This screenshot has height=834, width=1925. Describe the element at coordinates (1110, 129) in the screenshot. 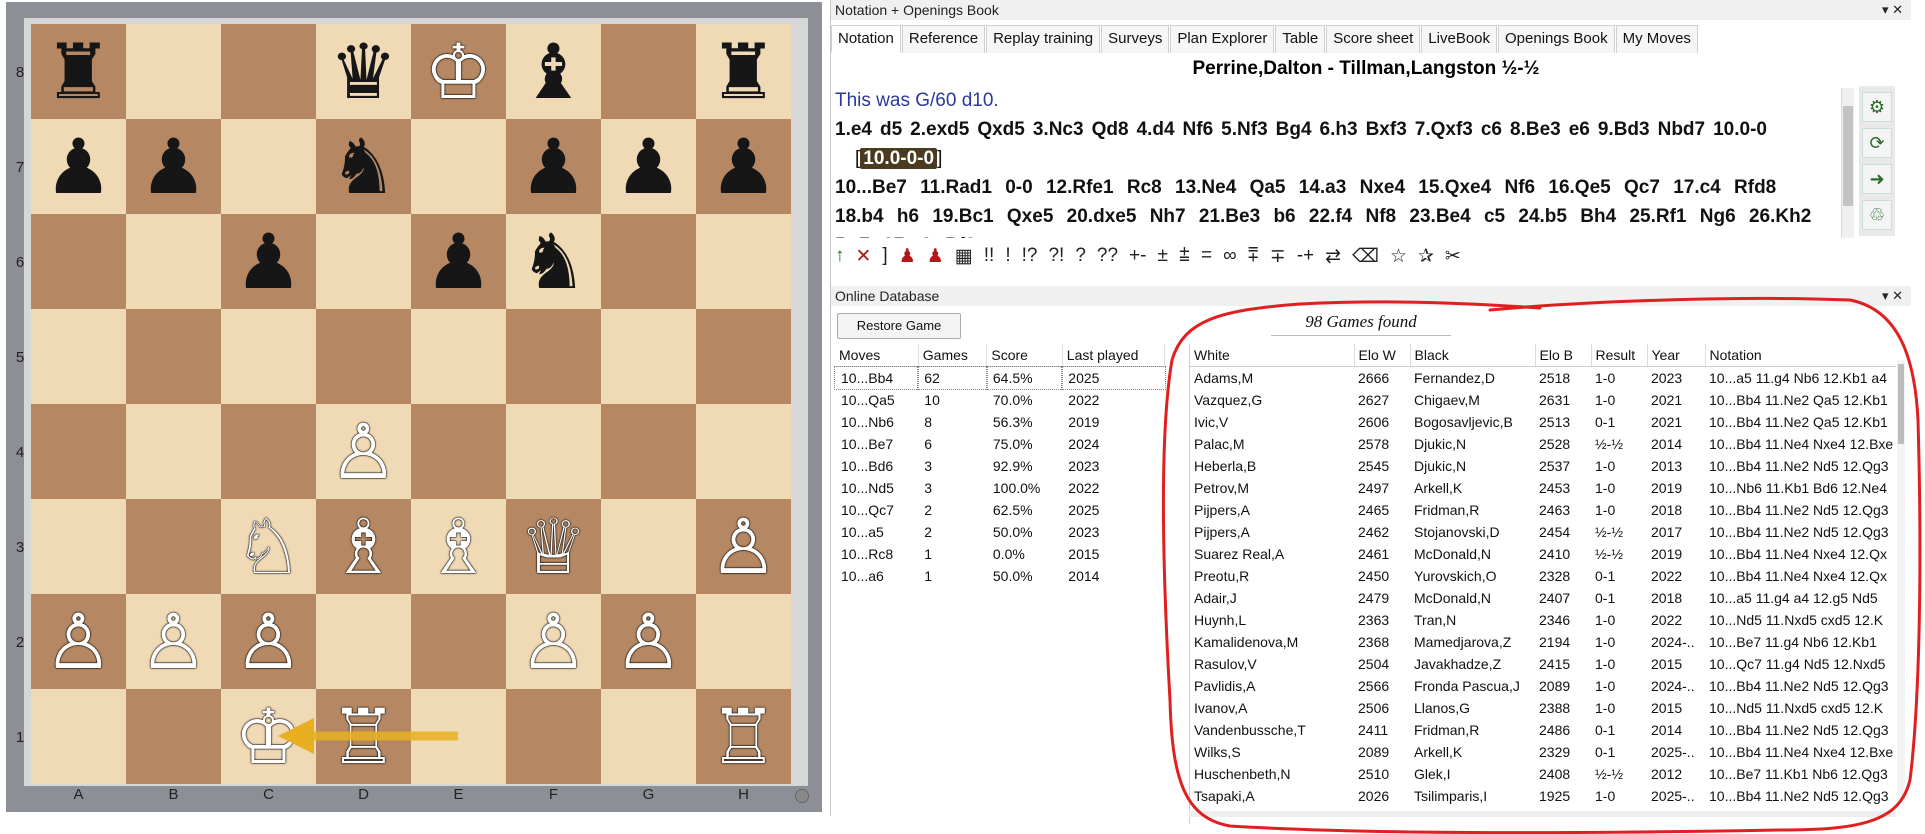

I see `move: Qd8` at that location.